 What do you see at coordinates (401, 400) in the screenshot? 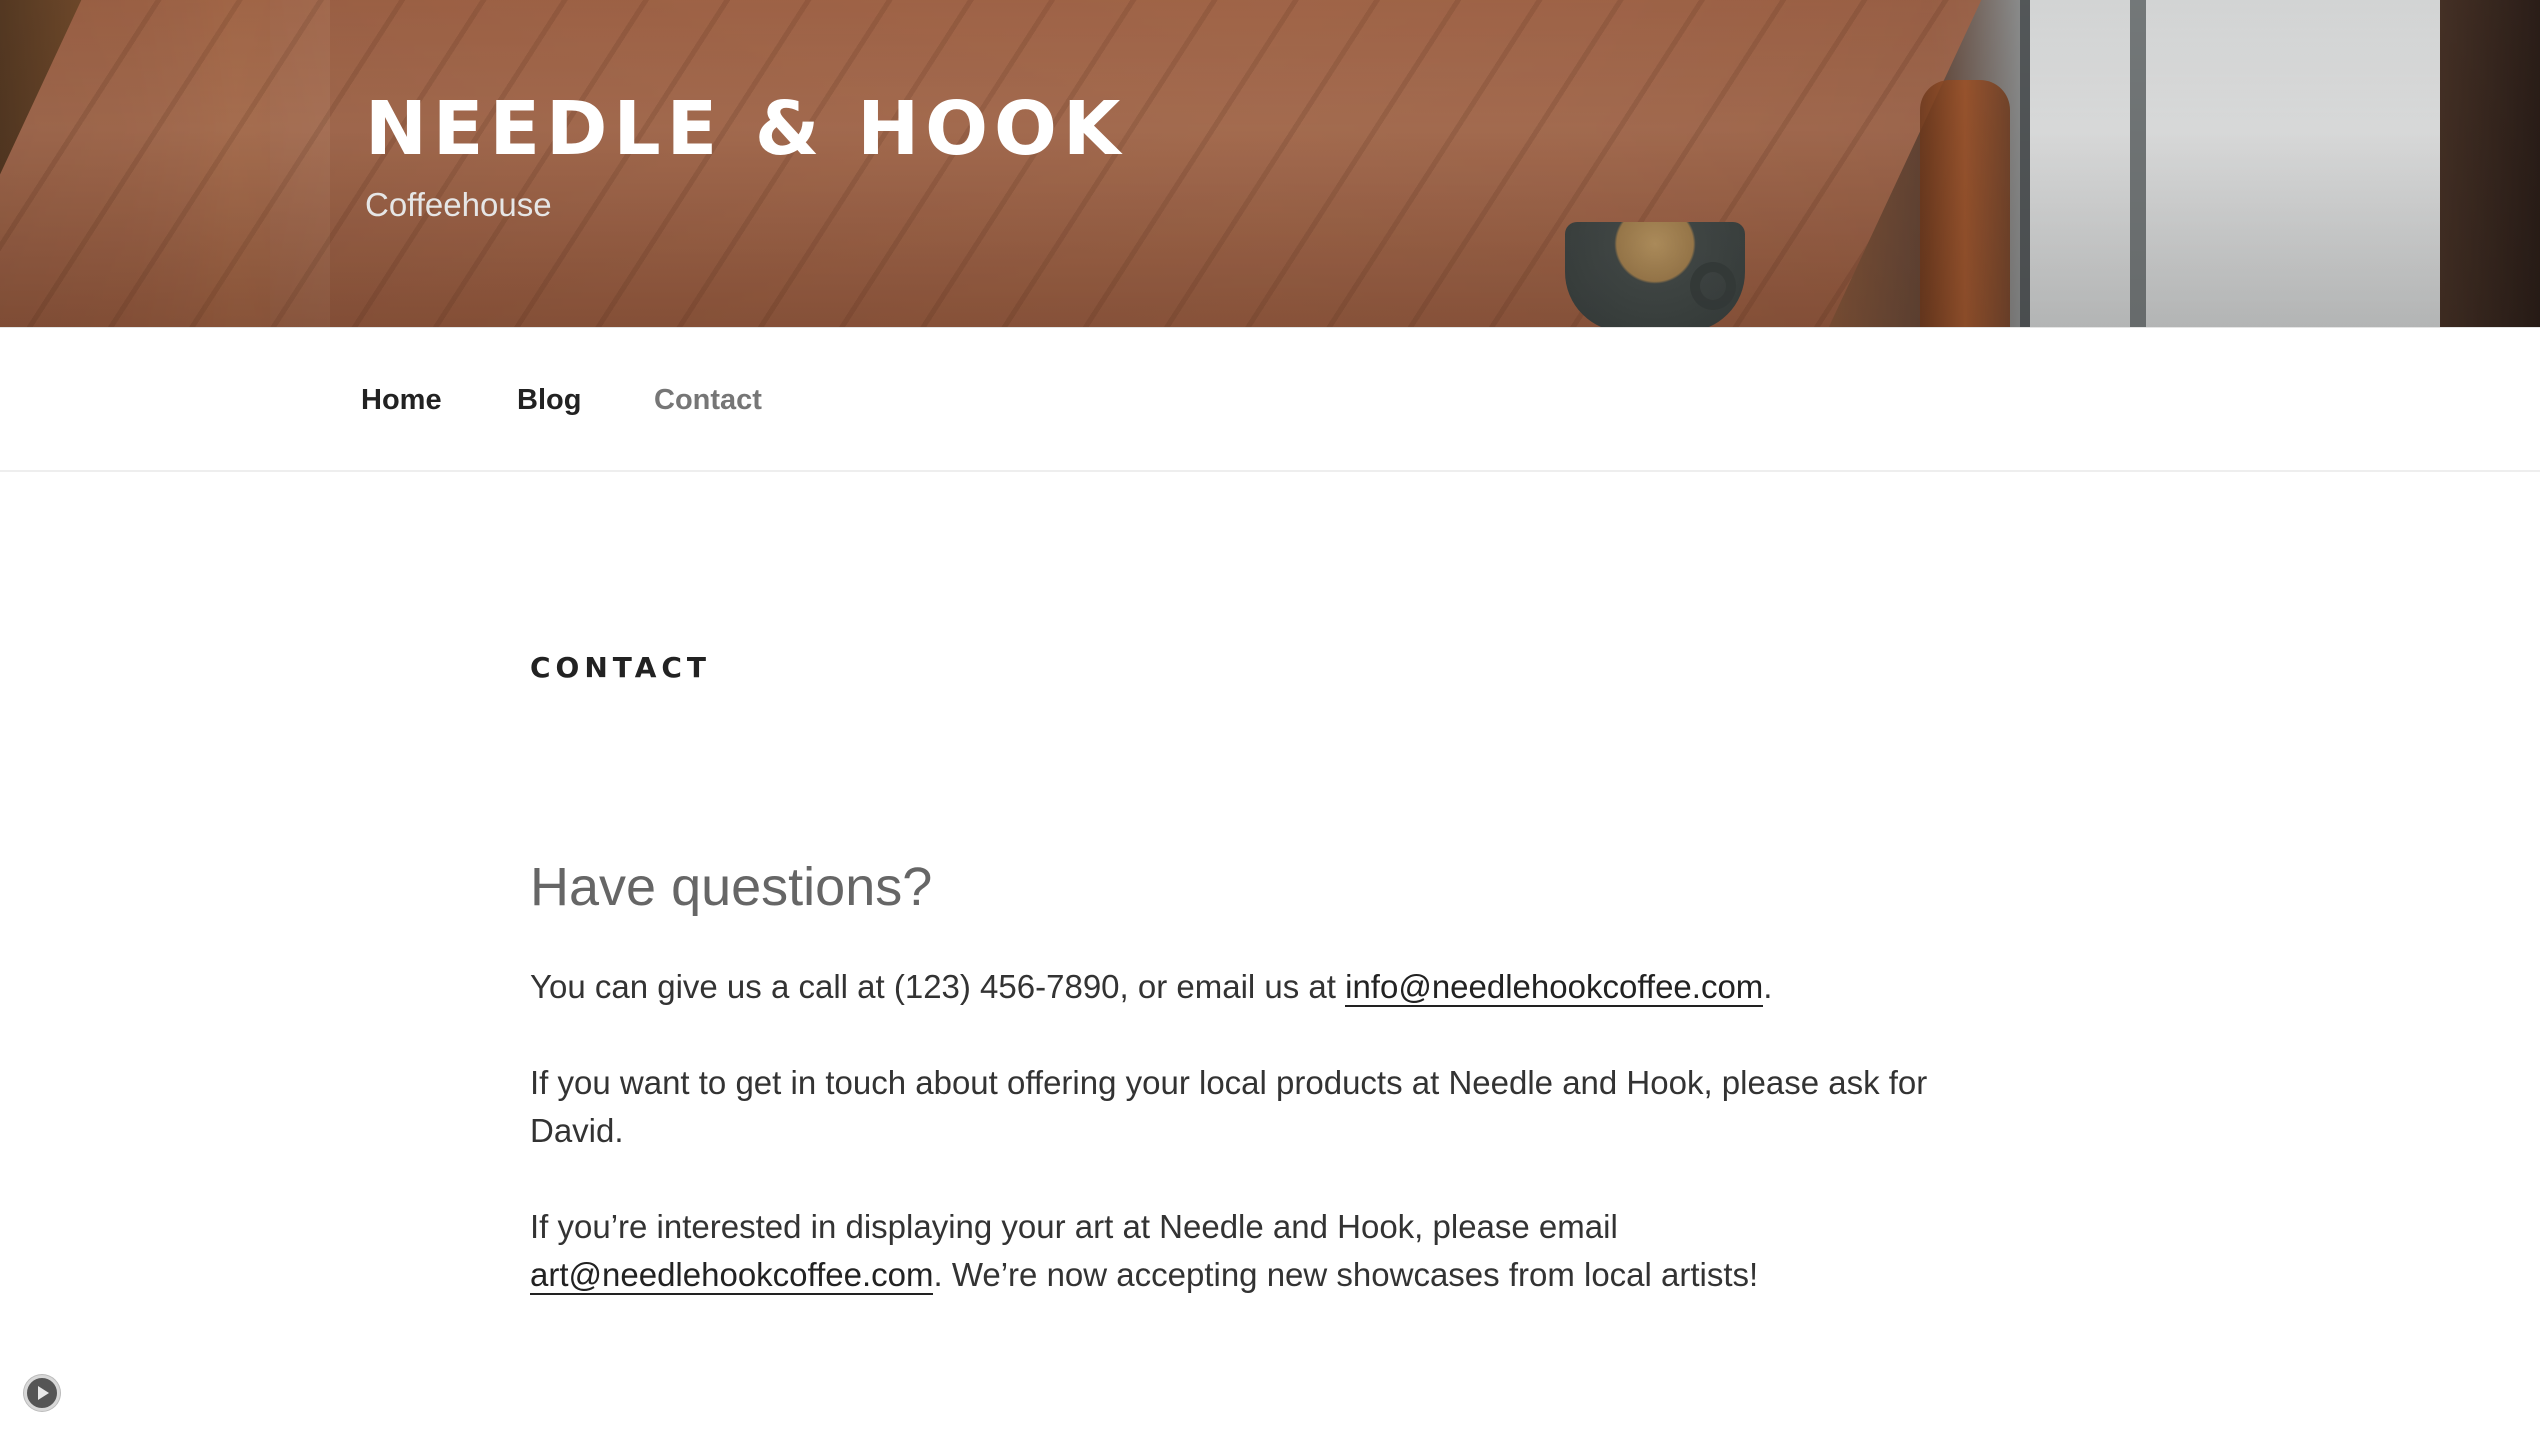
I see `nav-item-home: Home` at bounding box center [401, 400].